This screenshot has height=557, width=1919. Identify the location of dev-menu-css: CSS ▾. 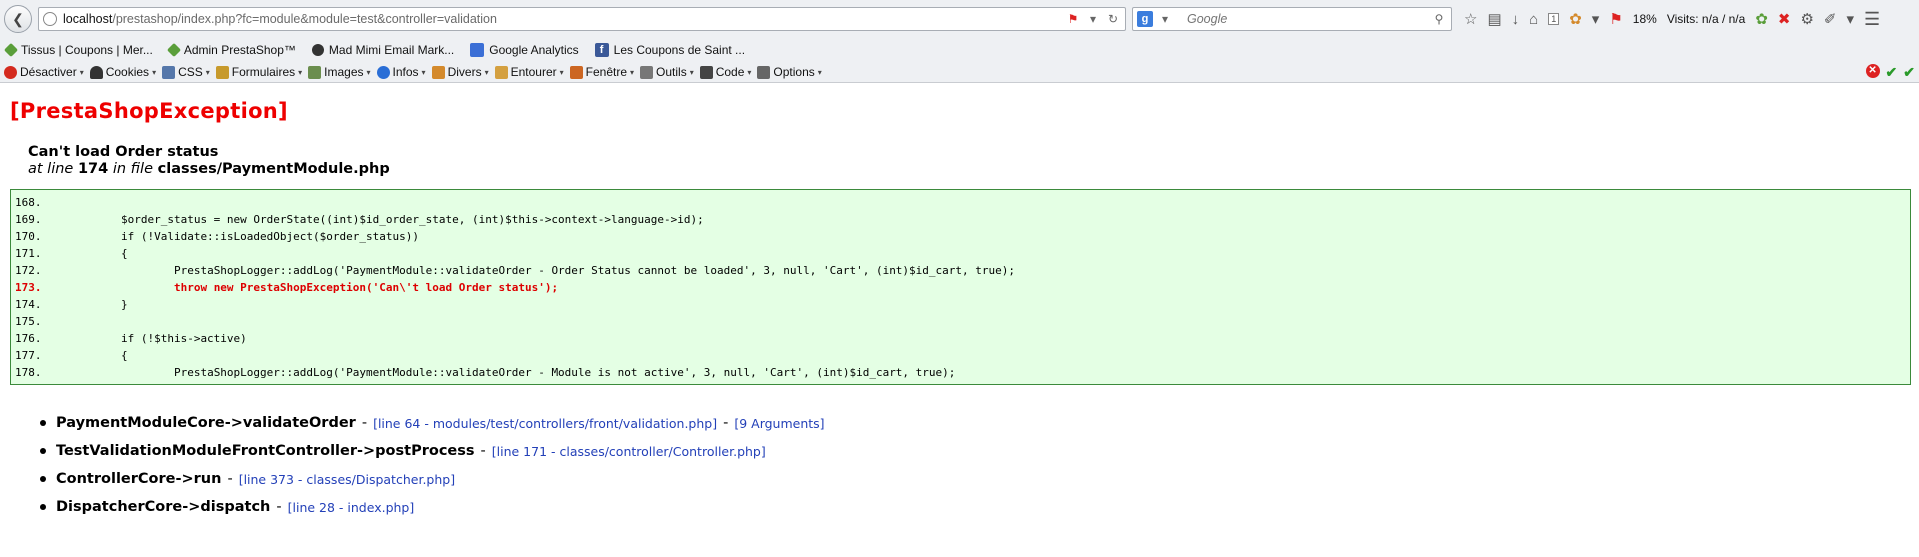
(186, 72).